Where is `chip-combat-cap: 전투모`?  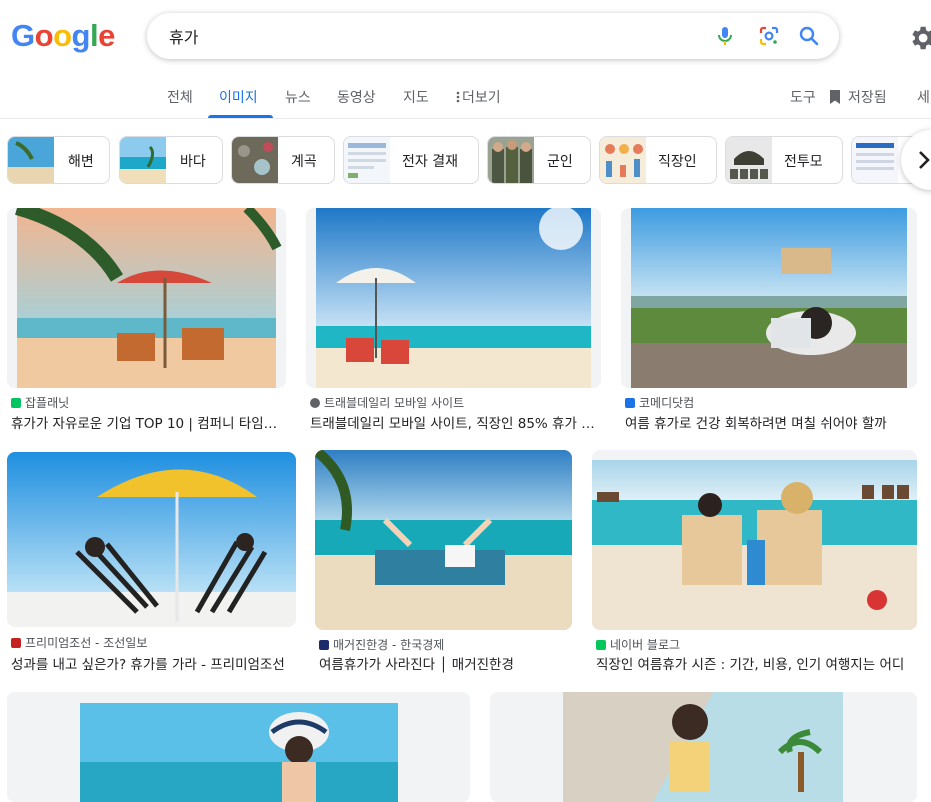
chip-combat-cap: 전투모 is located at coordinates (784, 160).